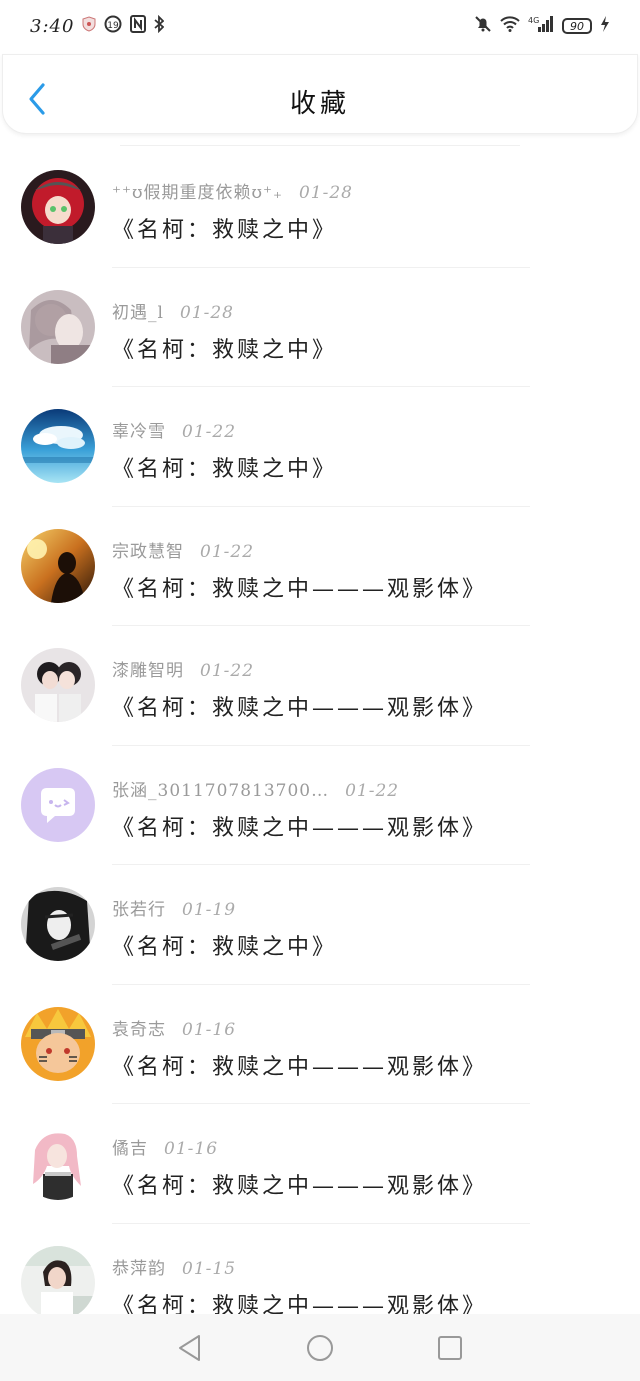 The width and height of the screenshot is (640, 1381). I want to click on item-author: 宗政慧智, so click(148, 552).